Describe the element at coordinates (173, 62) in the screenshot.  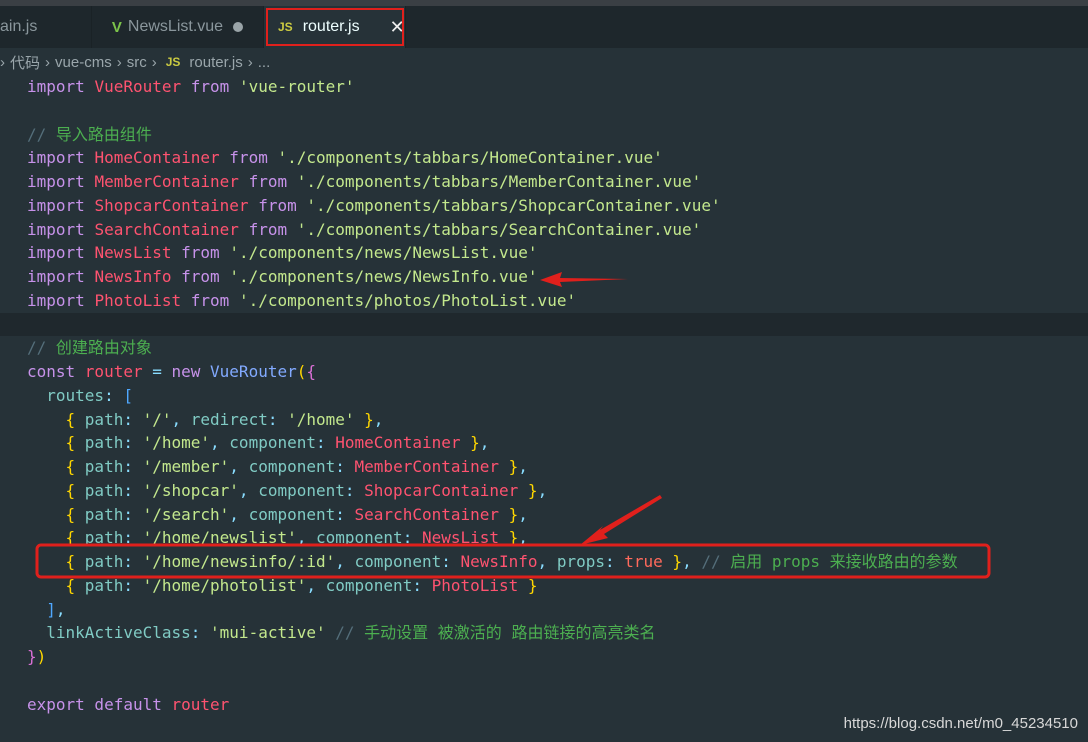
I see `js-icon: JS` at that location.